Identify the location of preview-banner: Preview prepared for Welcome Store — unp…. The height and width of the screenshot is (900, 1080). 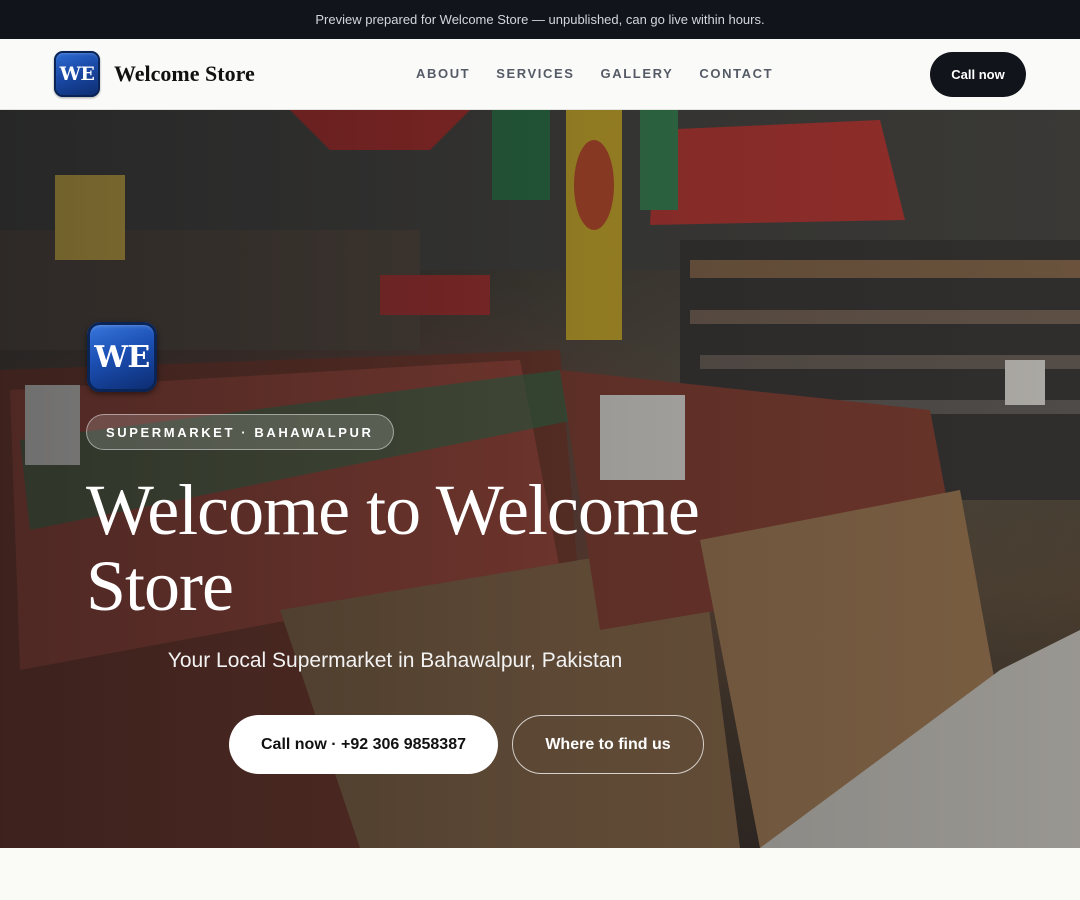
(540, 19).